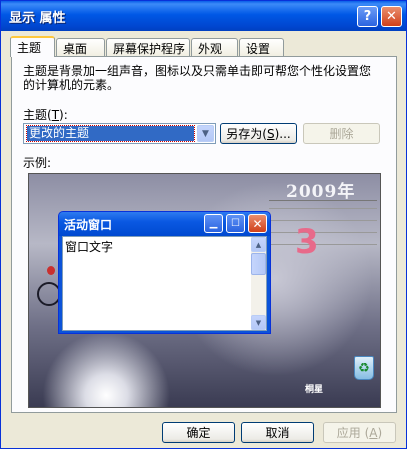 Image resolution: width=407 pixels, height=449 pixels. What do you see at coordinates (89, 247) in the screenshot?
I see `preview-window-text: 窗口文字` at bounding box center [89, 247].